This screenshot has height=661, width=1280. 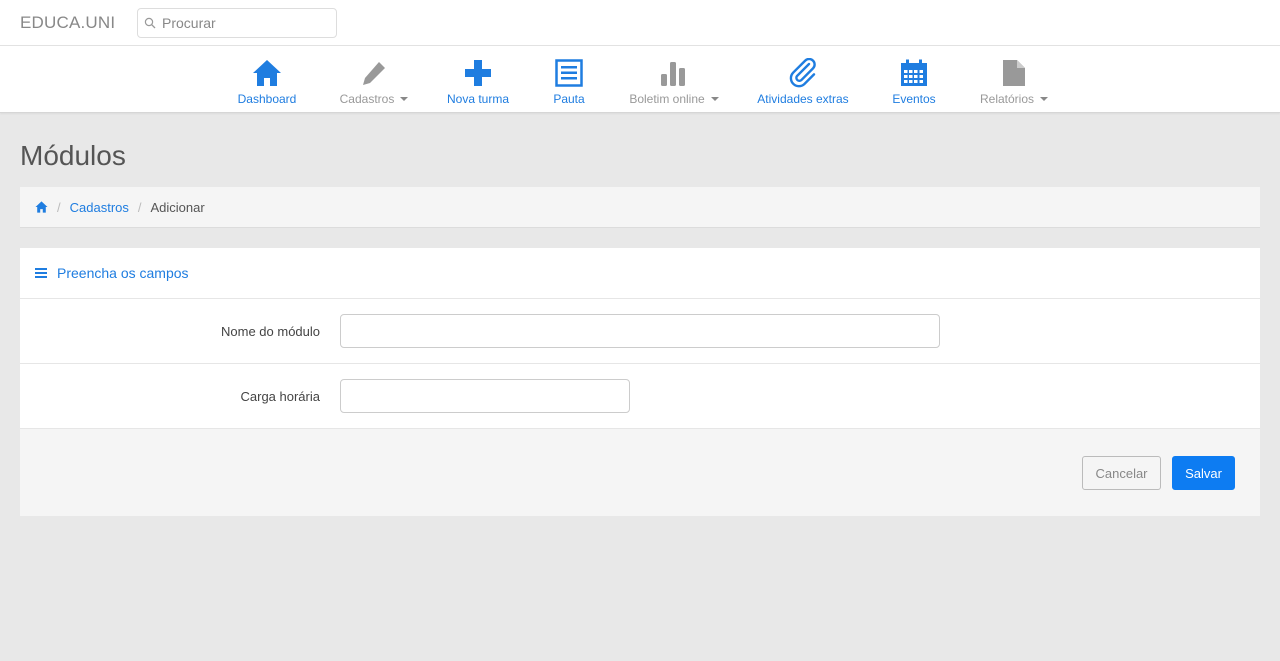 What do you see at coordinates (803, 99) in the screenshot?
I see `nav-atividades-extras-label: Atividades extras` at bounding box center [803, 99].